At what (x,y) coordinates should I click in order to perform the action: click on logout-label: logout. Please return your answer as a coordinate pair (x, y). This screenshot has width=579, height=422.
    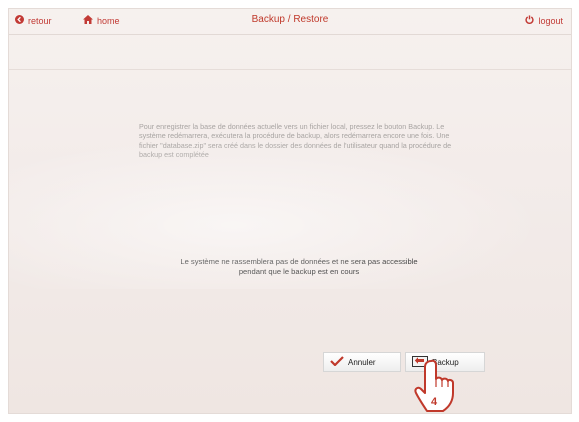
    Looking at the image, I should click on (550, 20).